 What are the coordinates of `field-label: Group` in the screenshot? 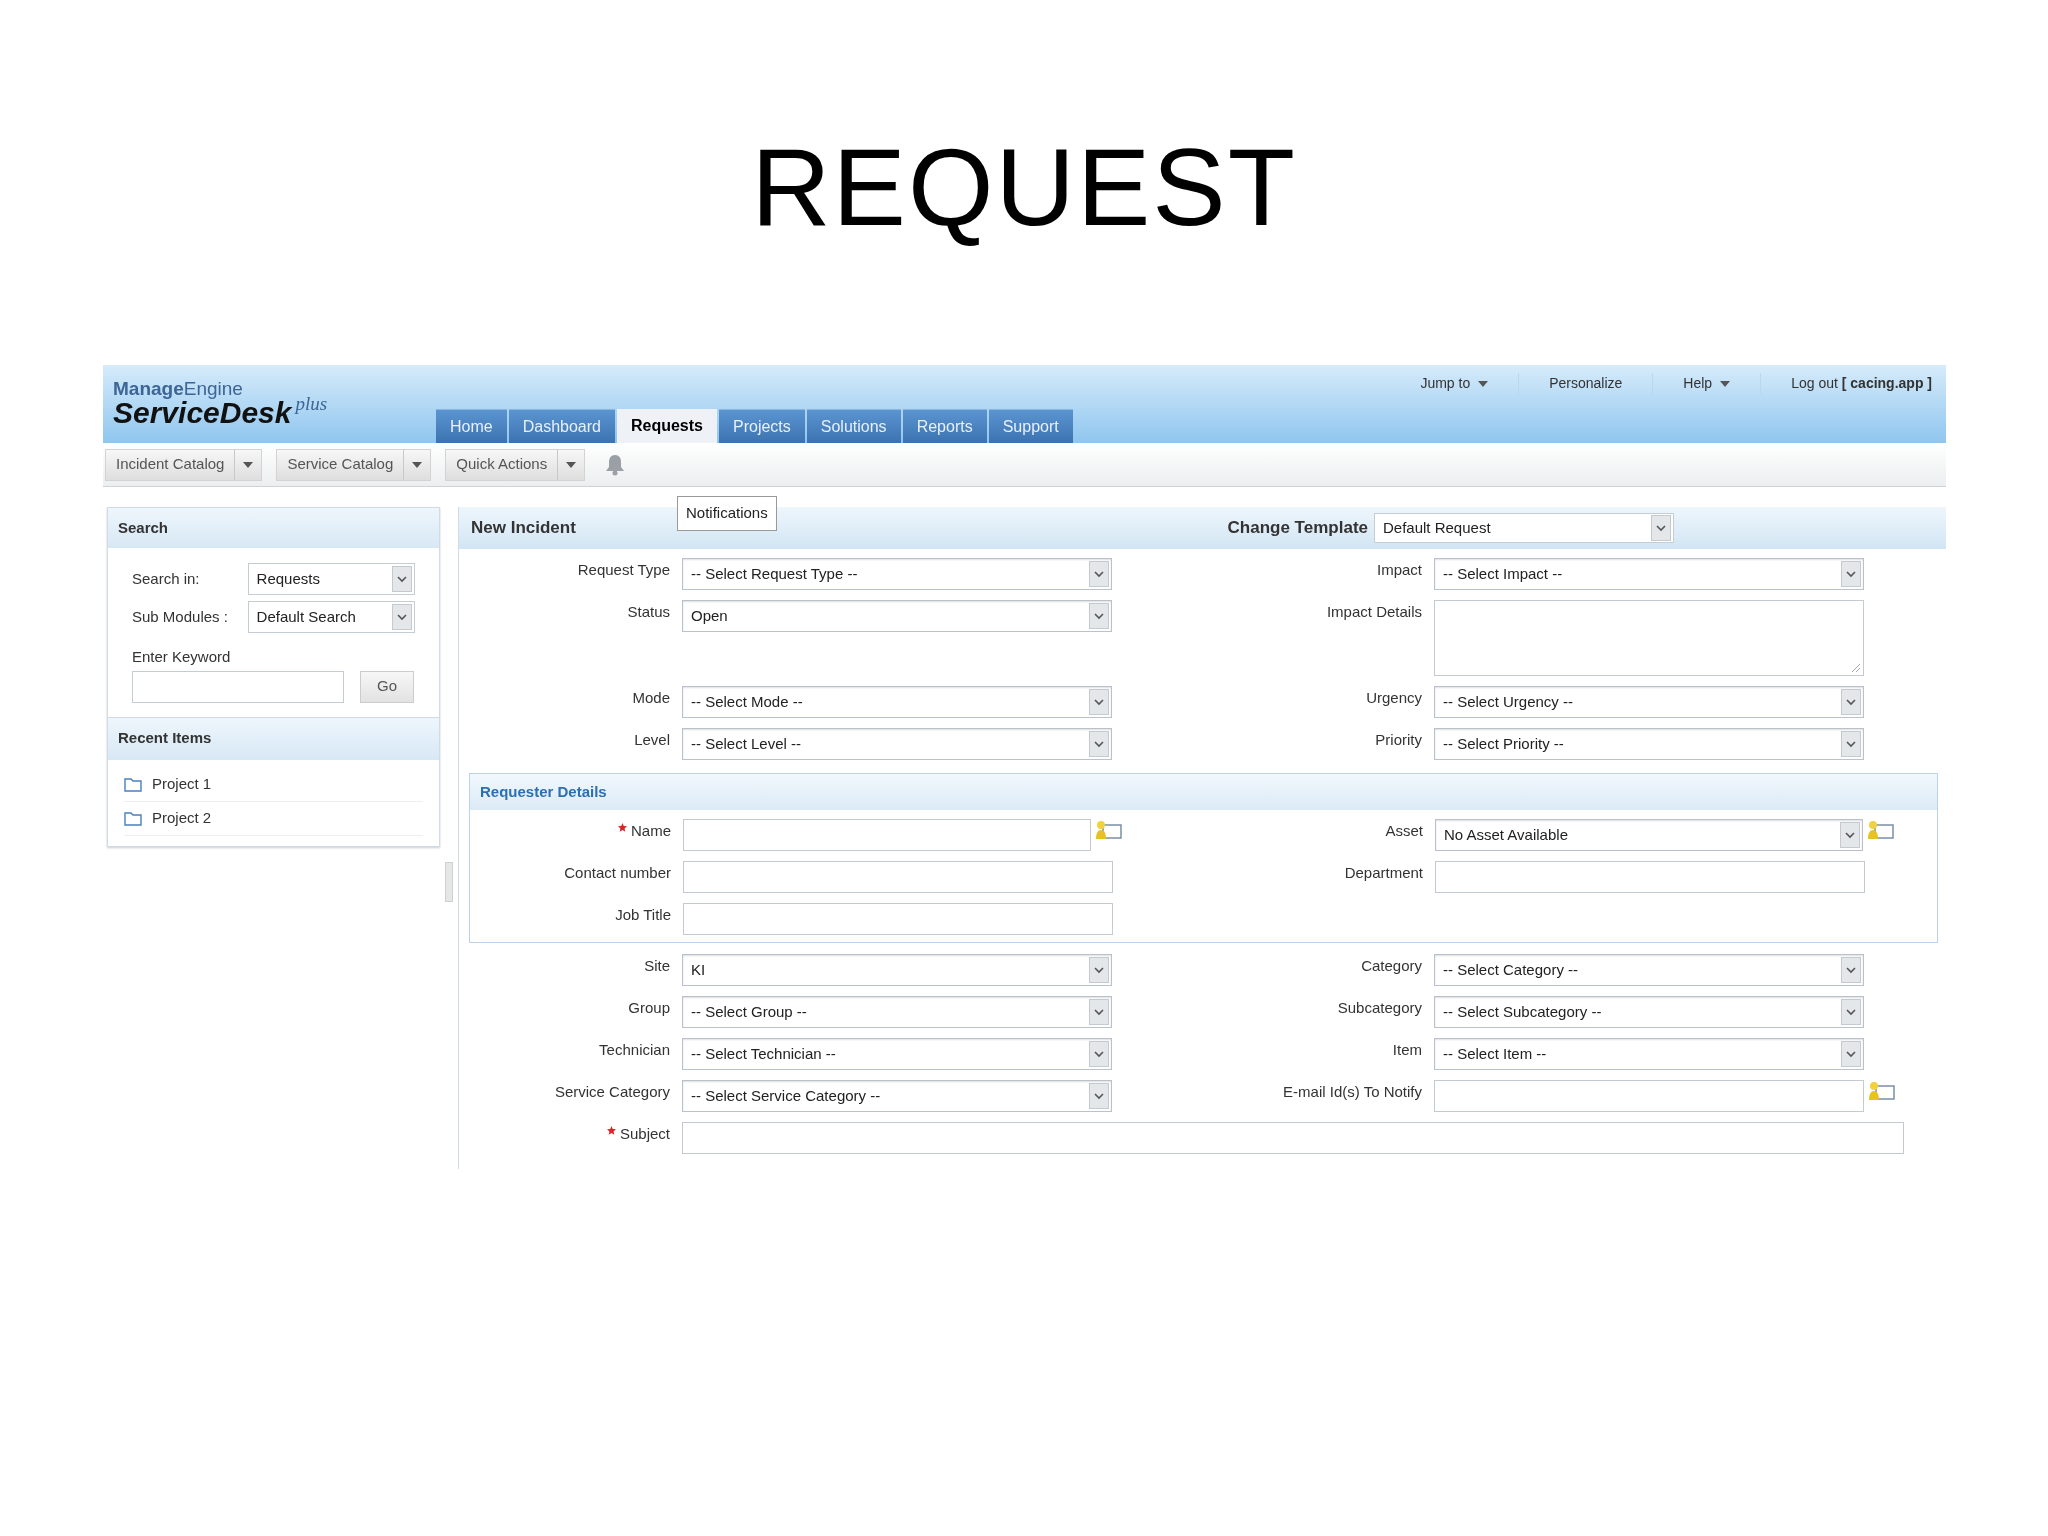 It's located at (649, 1008).